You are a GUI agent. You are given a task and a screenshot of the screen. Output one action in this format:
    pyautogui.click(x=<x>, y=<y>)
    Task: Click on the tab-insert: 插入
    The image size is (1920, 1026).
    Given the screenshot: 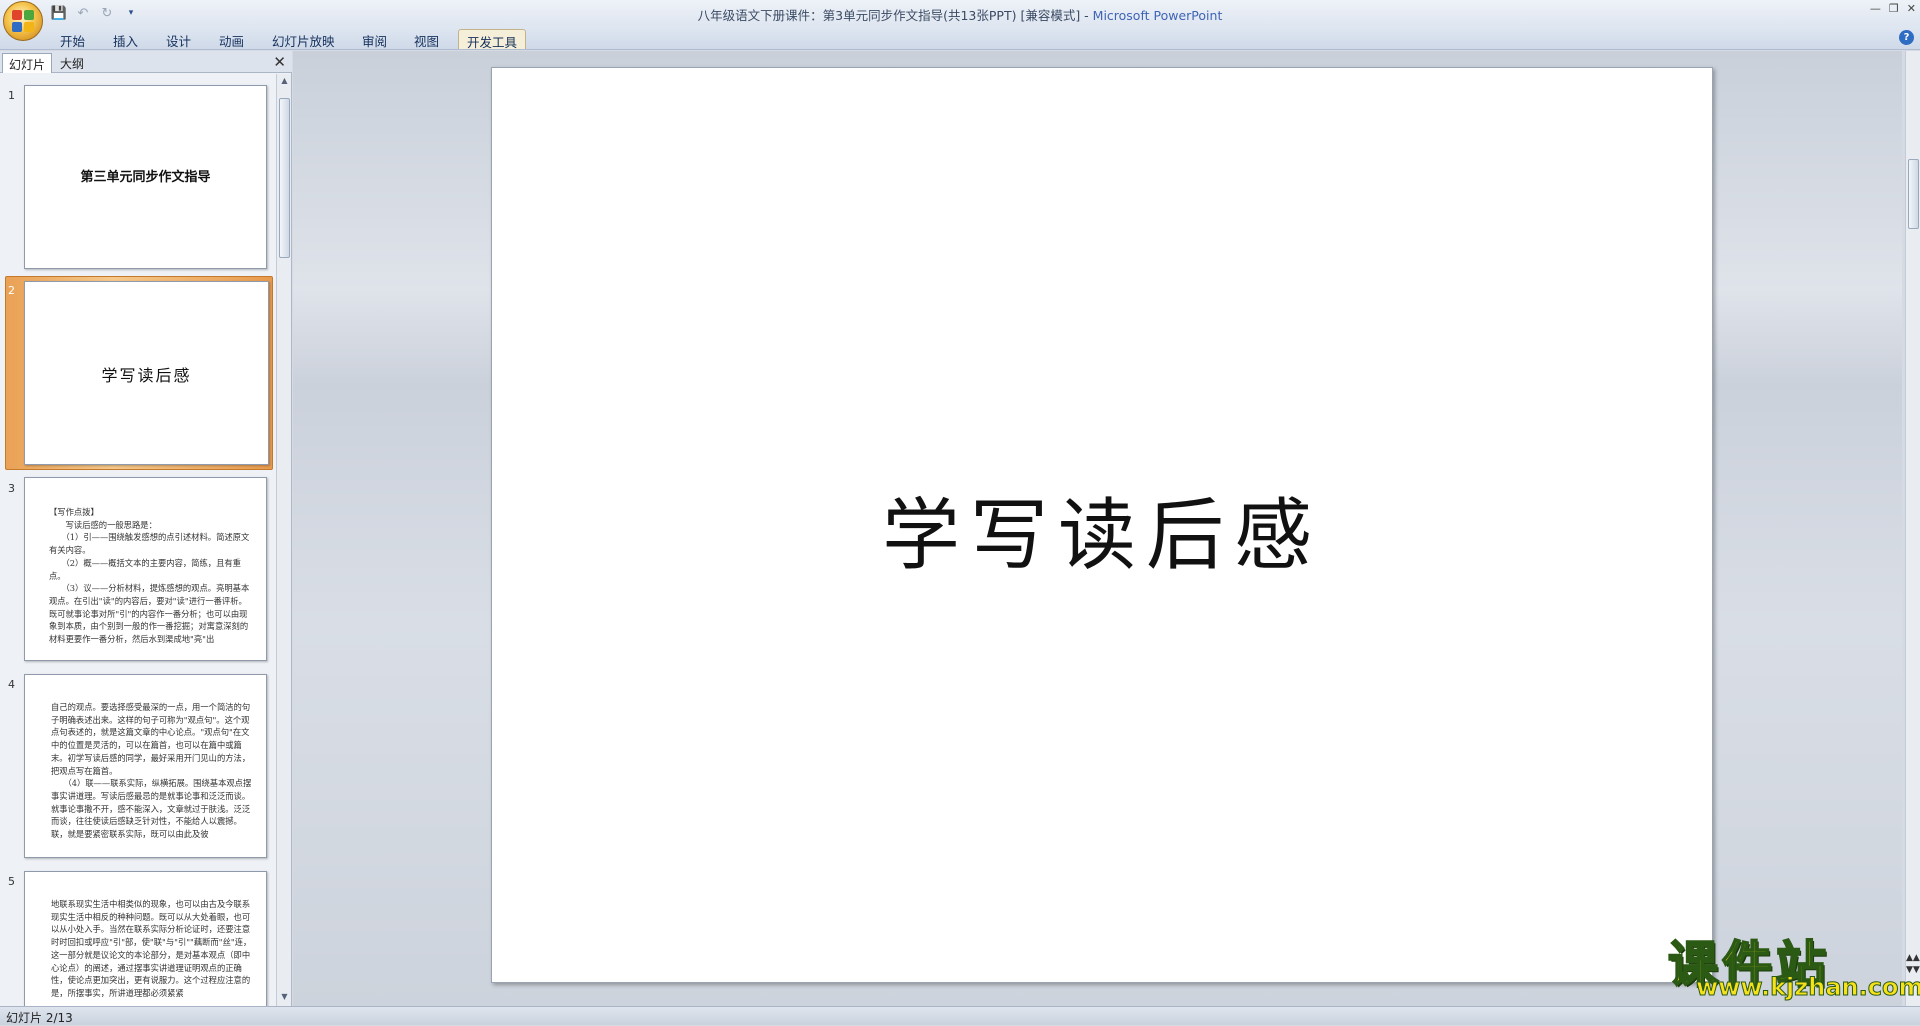 What is the action you would take?
    pyautogui.click(x=125, y=39)
    